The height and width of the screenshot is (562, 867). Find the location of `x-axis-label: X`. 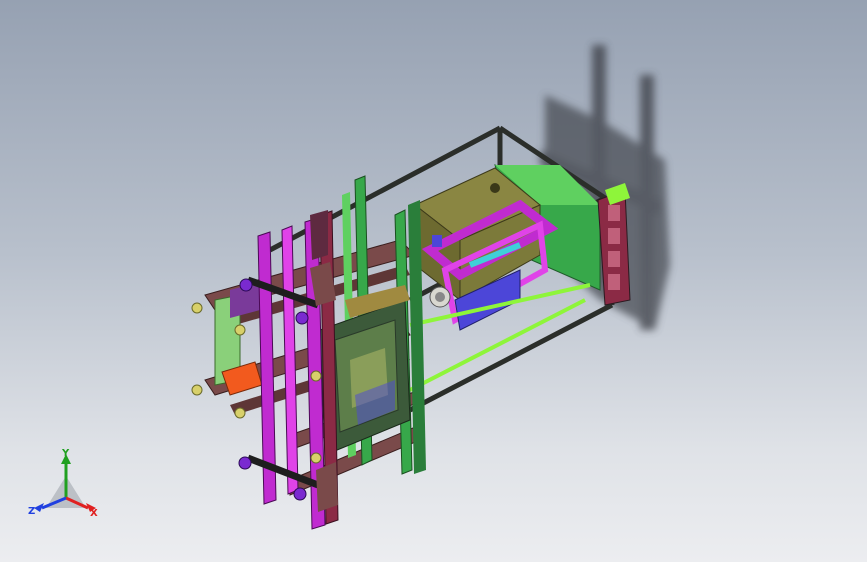

x-axis-label: X is located at coordinates (94, 513).